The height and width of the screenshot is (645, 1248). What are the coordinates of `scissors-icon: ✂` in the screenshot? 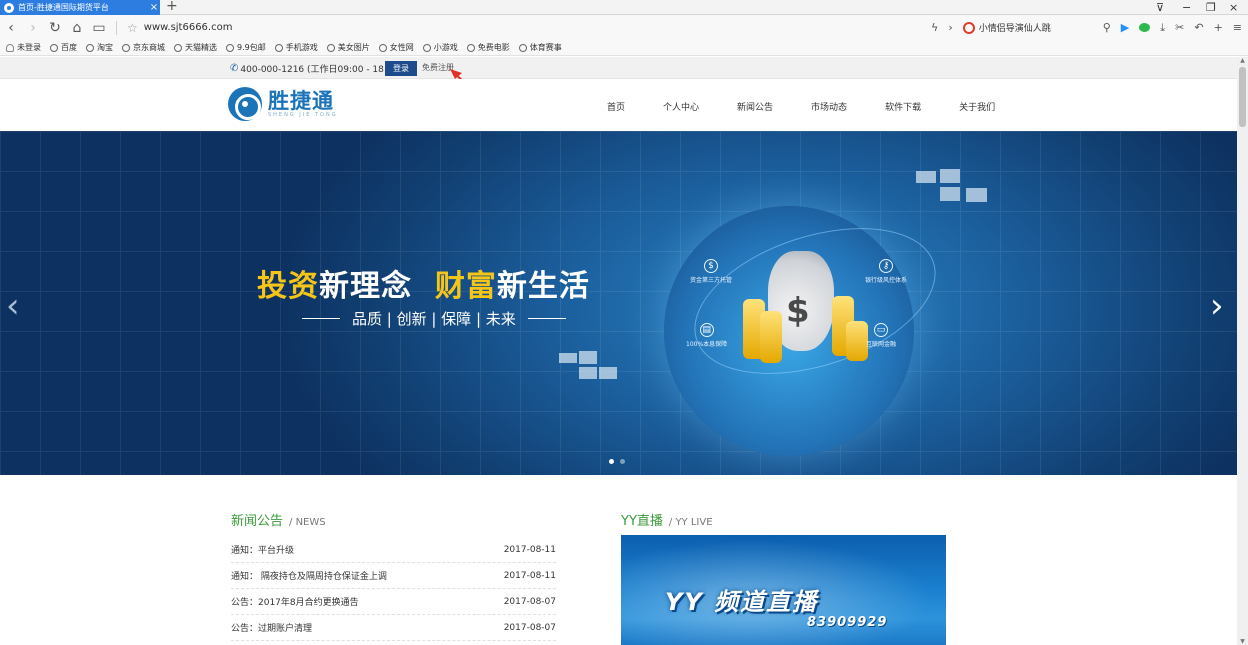 It's located at (1179, 27).